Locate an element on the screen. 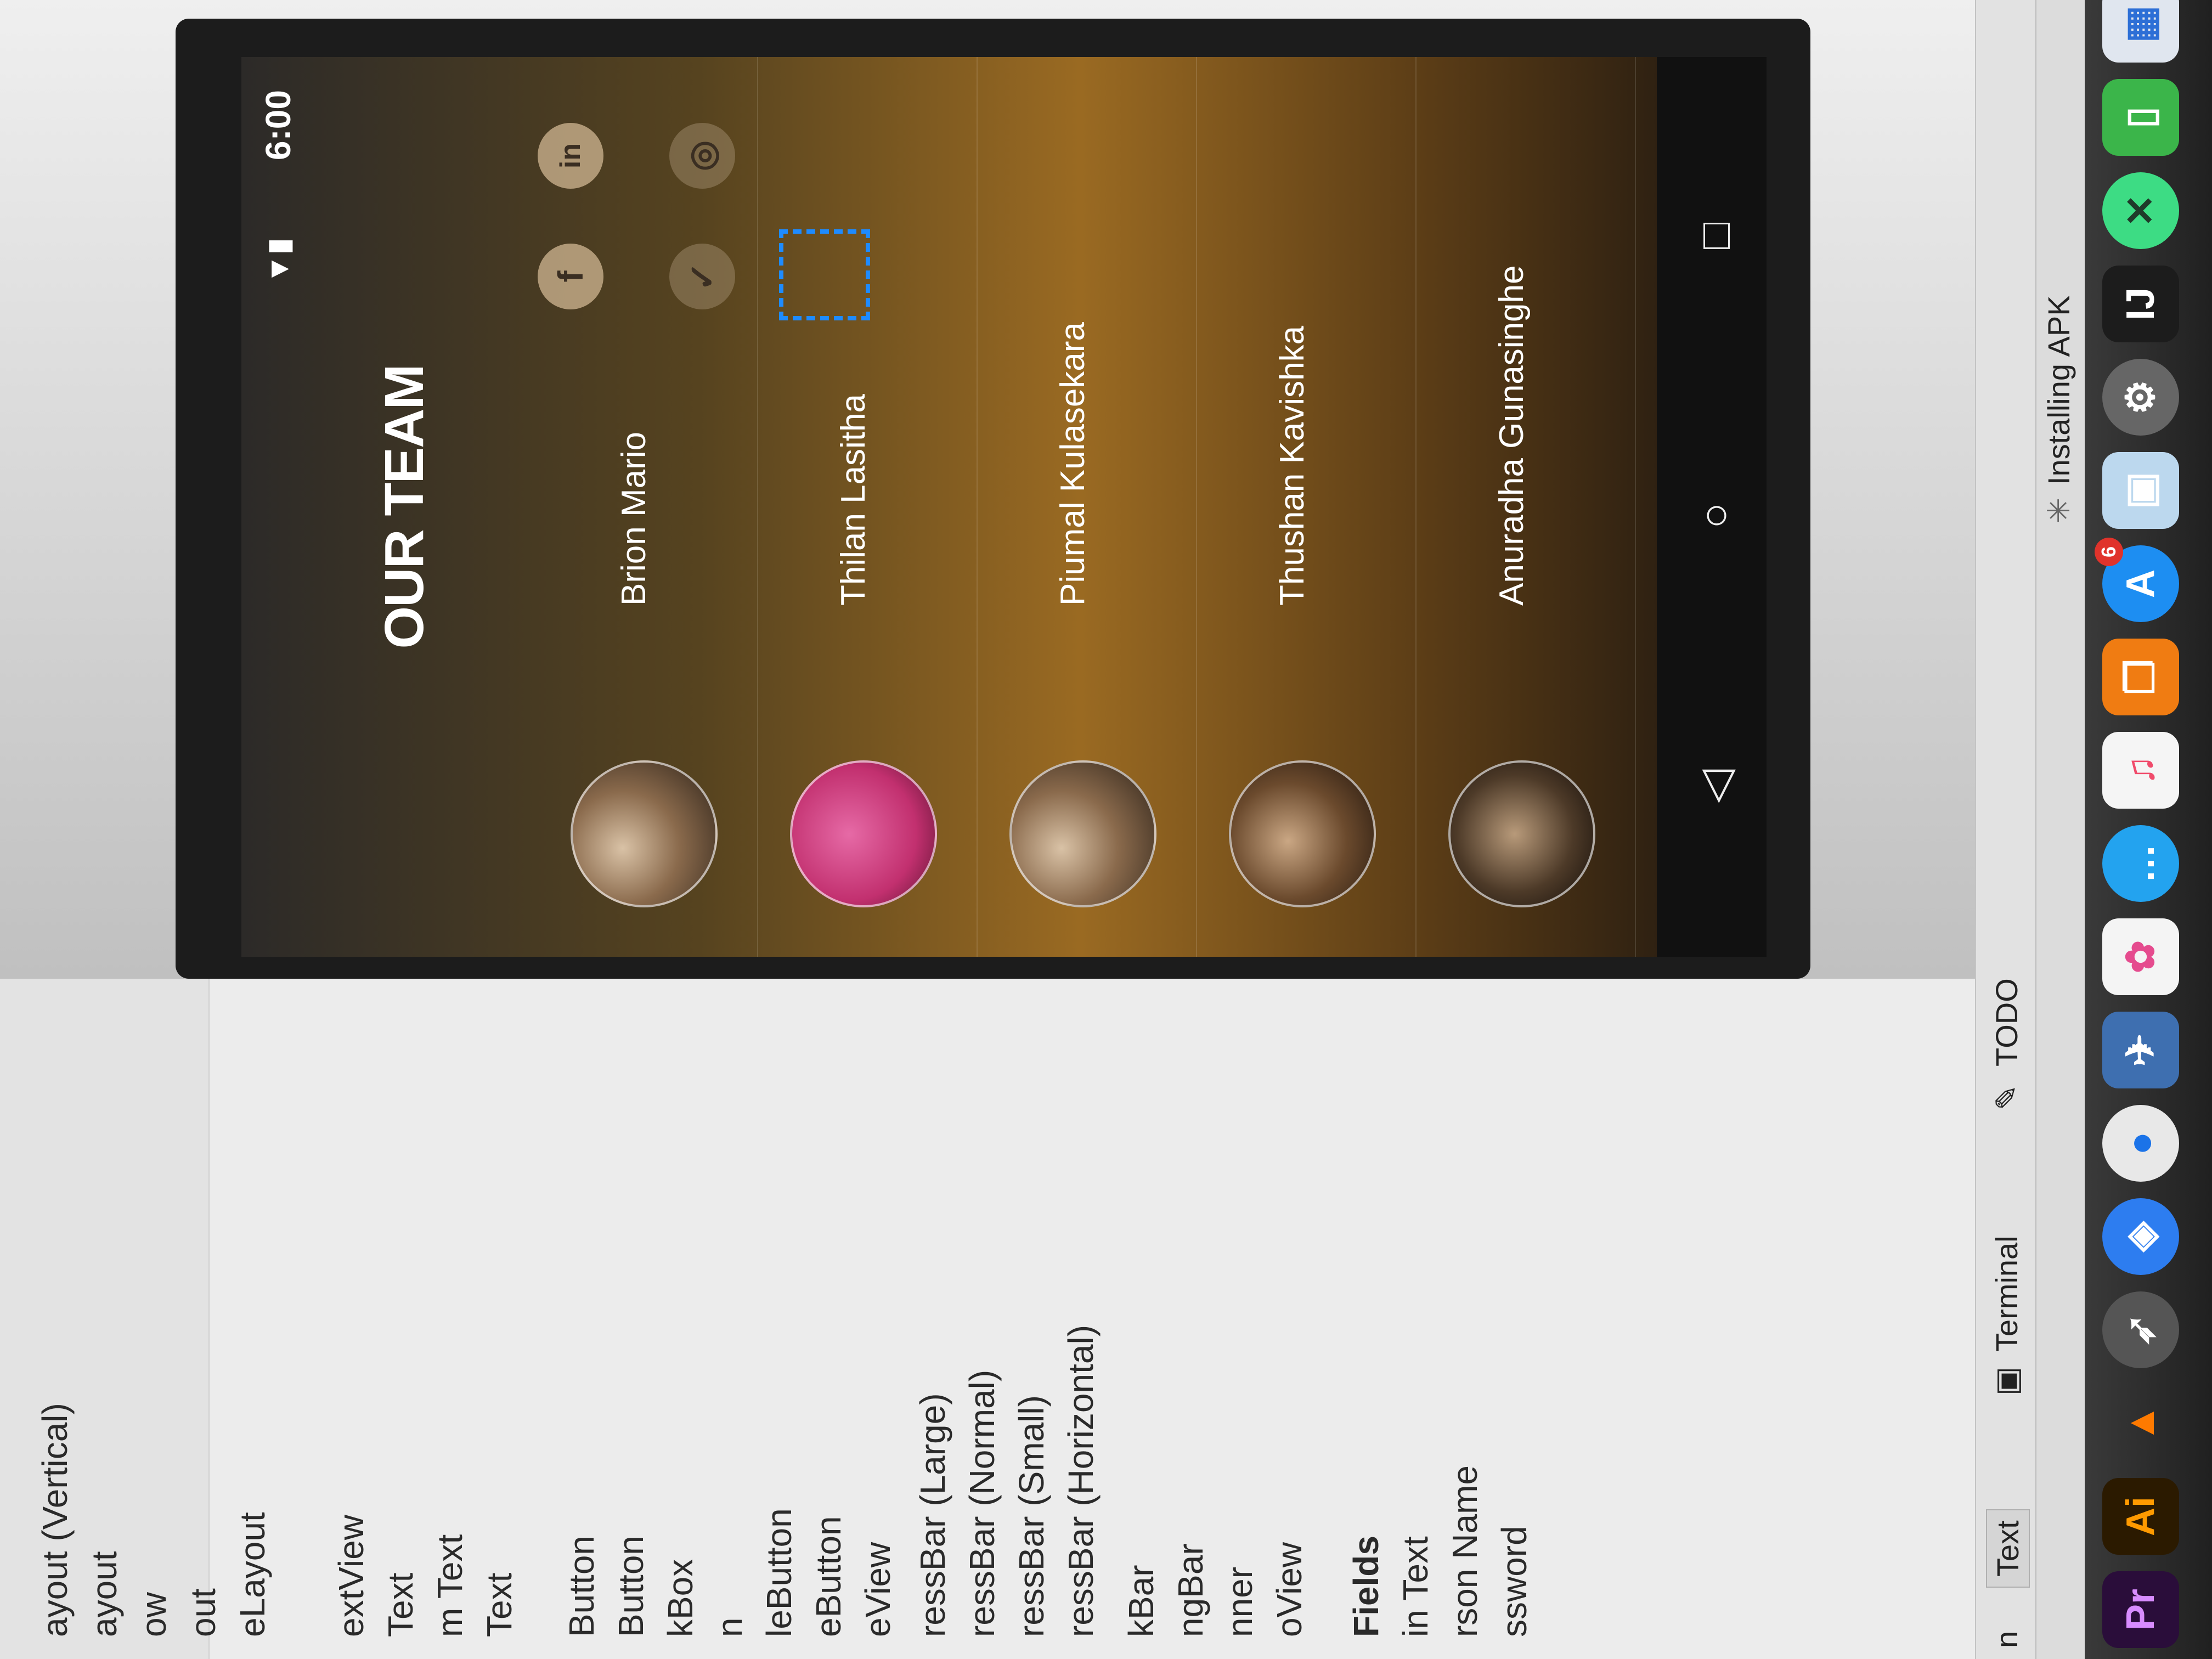  simulator-icon: ▯ is located at coordinates (2140, 117).